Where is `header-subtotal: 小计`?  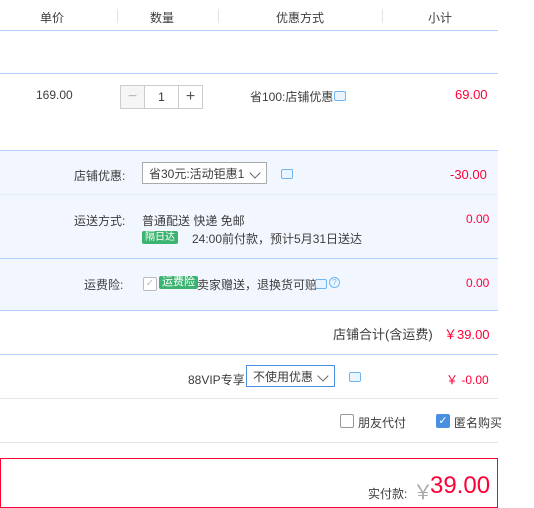 header-subtotal: 小计 is located at coordinates (440, 18).